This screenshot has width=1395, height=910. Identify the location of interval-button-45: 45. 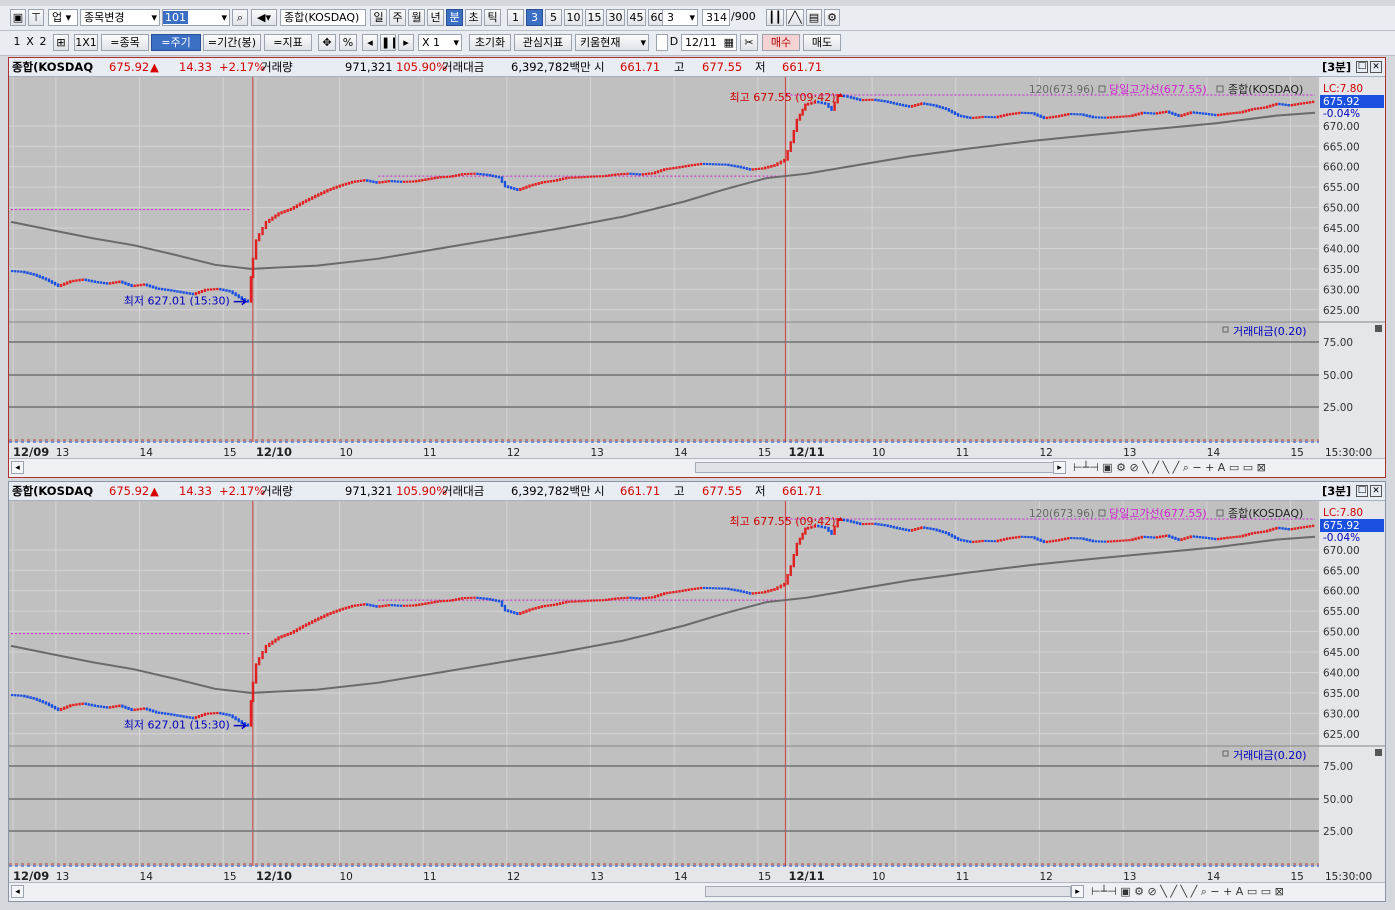
(636, 17).